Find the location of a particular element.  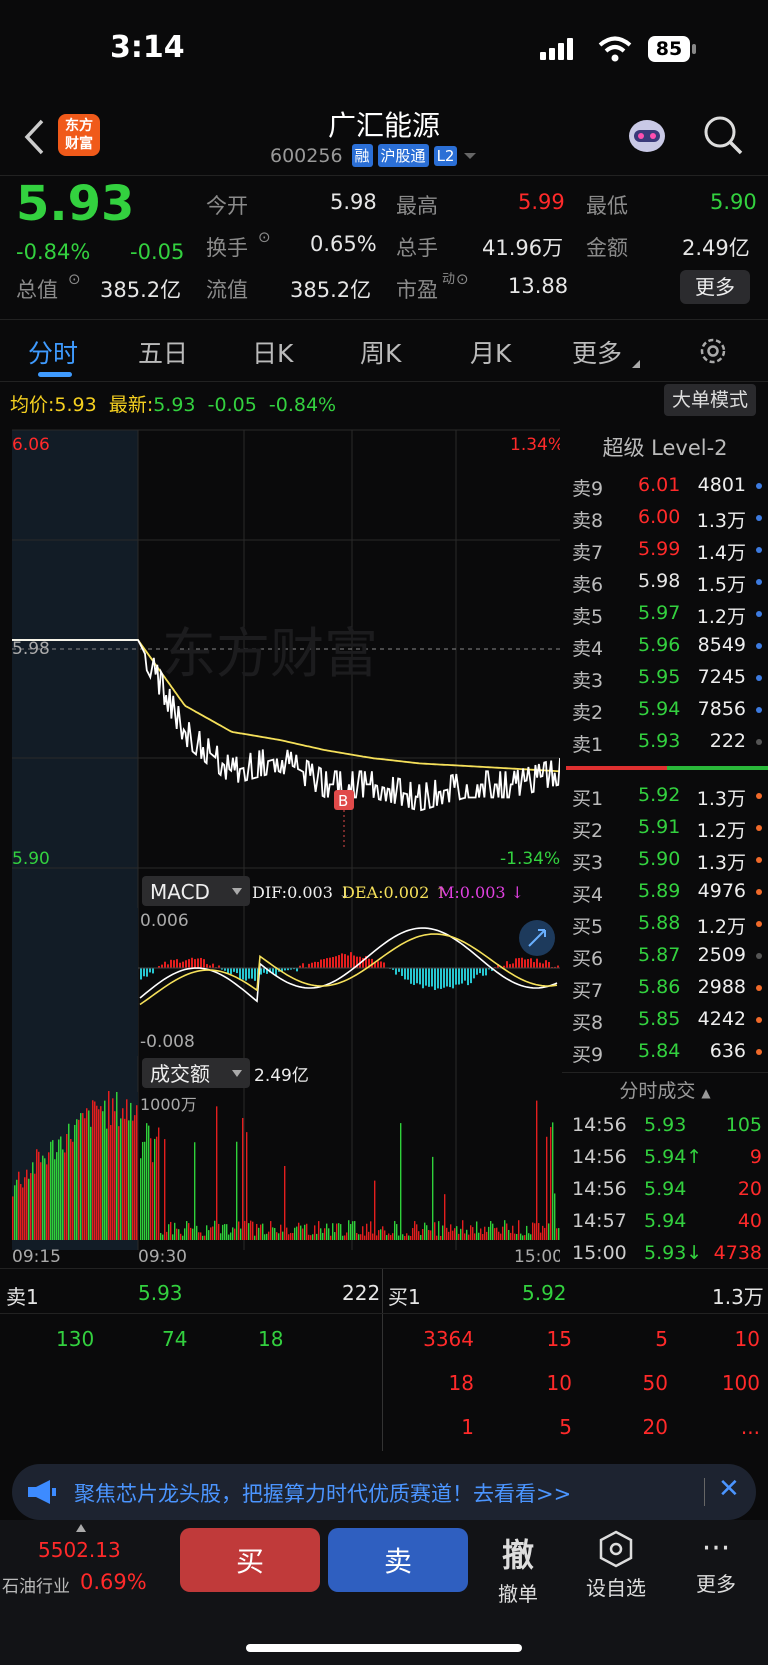

sell-level-label: 卖6 is located at coordinates (588, 585).